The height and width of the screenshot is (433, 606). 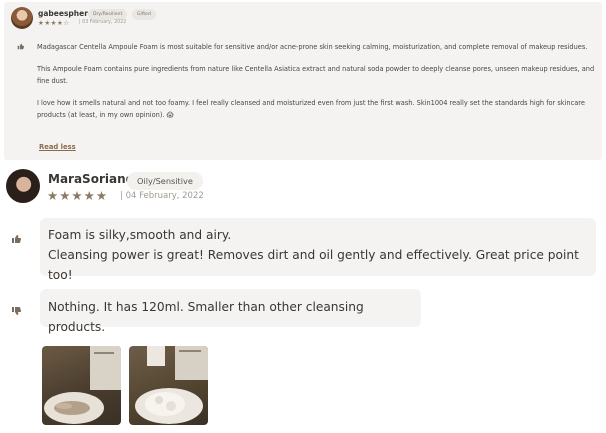 What do you see at coordinates (91, 179) in the screenshot?
I see `reviewer-name: MaraSoriano` at bounding box center [91, 179].